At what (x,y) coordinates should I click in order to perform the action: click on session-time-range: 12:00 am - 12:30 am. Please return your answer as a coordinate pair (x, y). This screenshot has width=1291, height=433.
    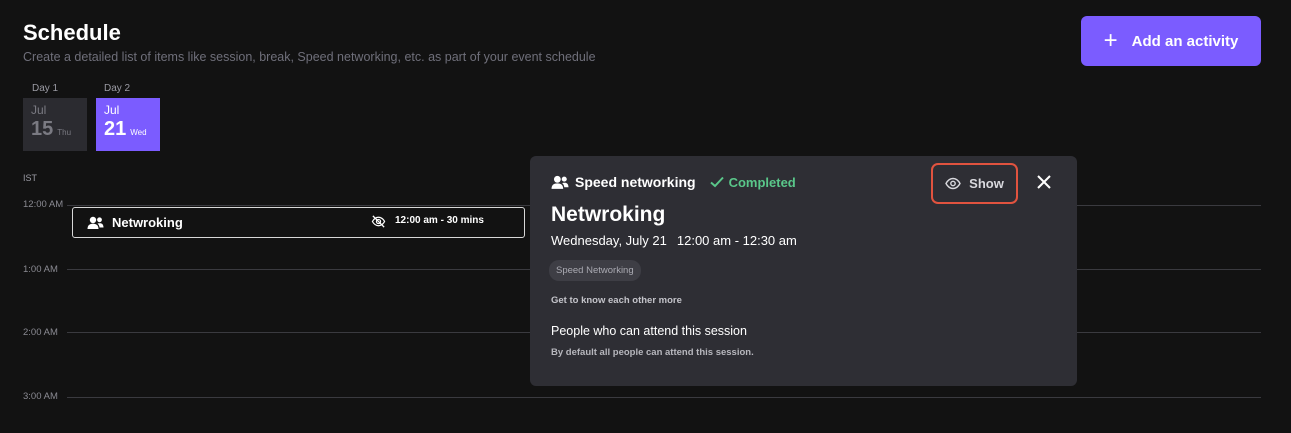
    Looking at the image, I should click on (736, 240).